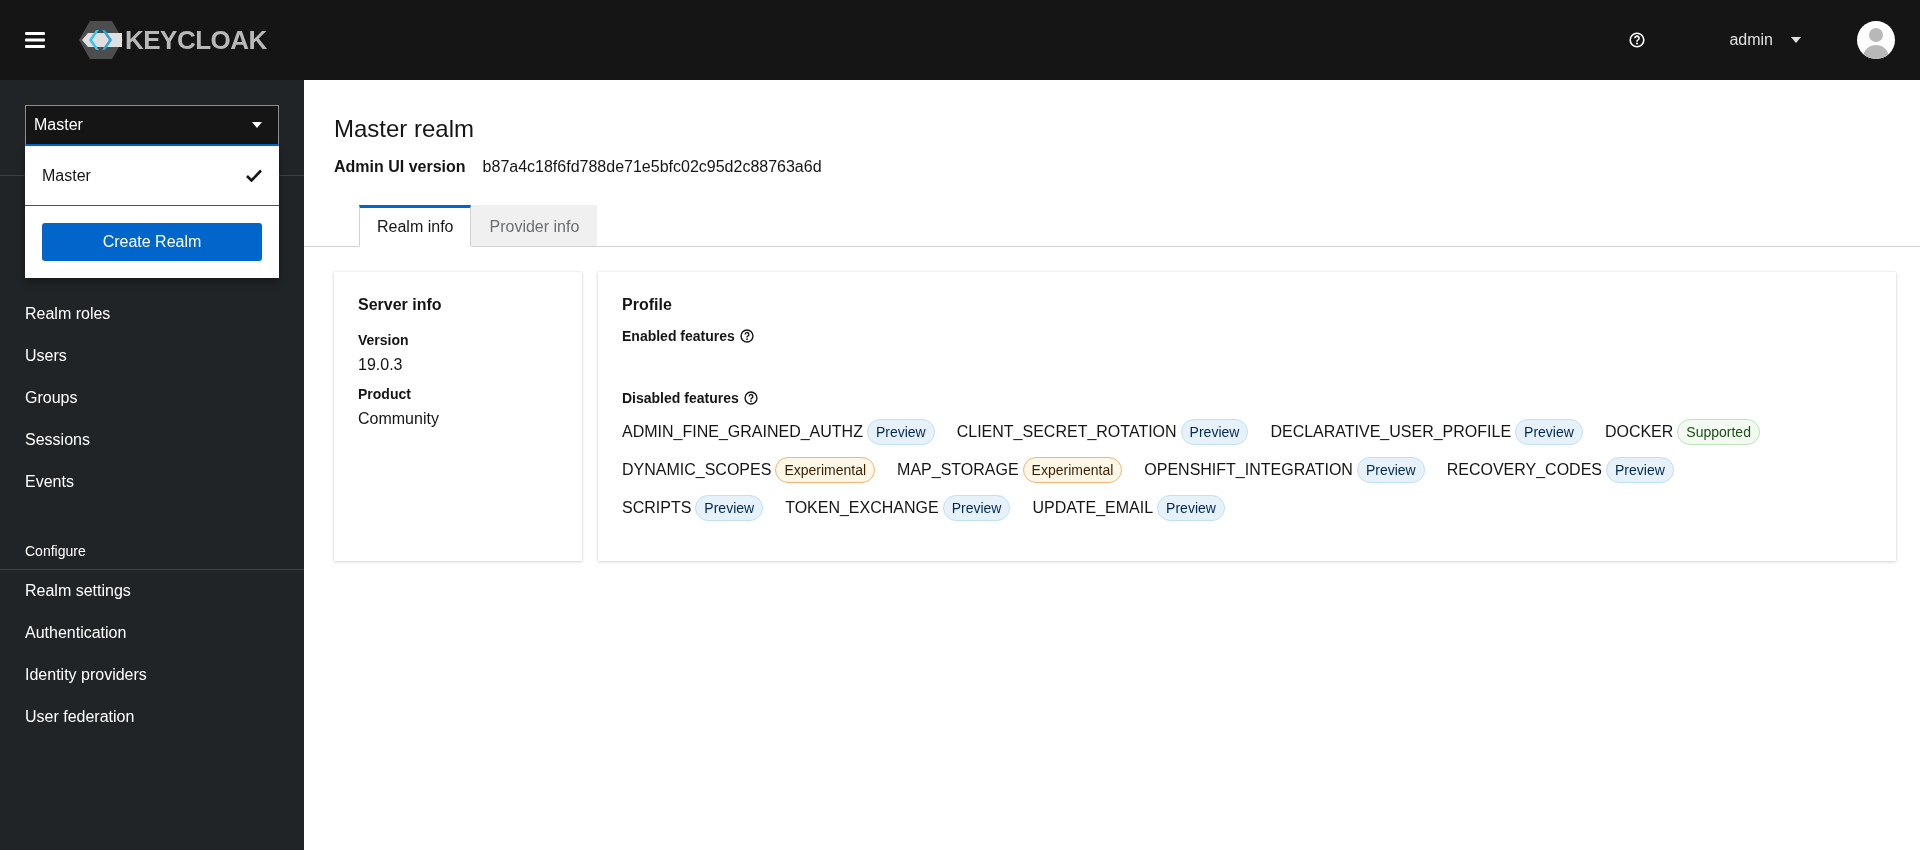 The image size is (1920, 850). What do you see at coordinates (1639, 432) in the screenshot?
I see `feature-name: DOCKER` at bounding box center [1639, 432].